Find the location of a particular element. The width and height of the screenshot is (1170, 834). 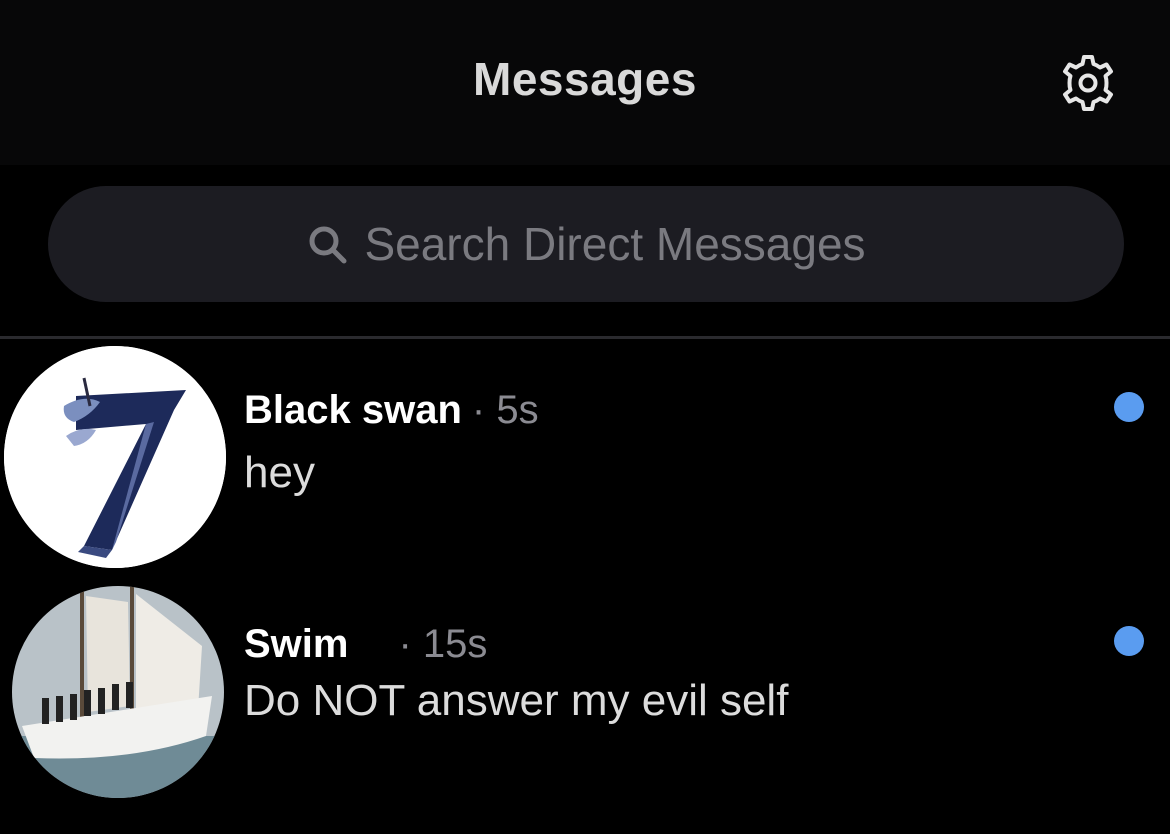

conversation-name: Black swan is located at coordinates (353, 410).